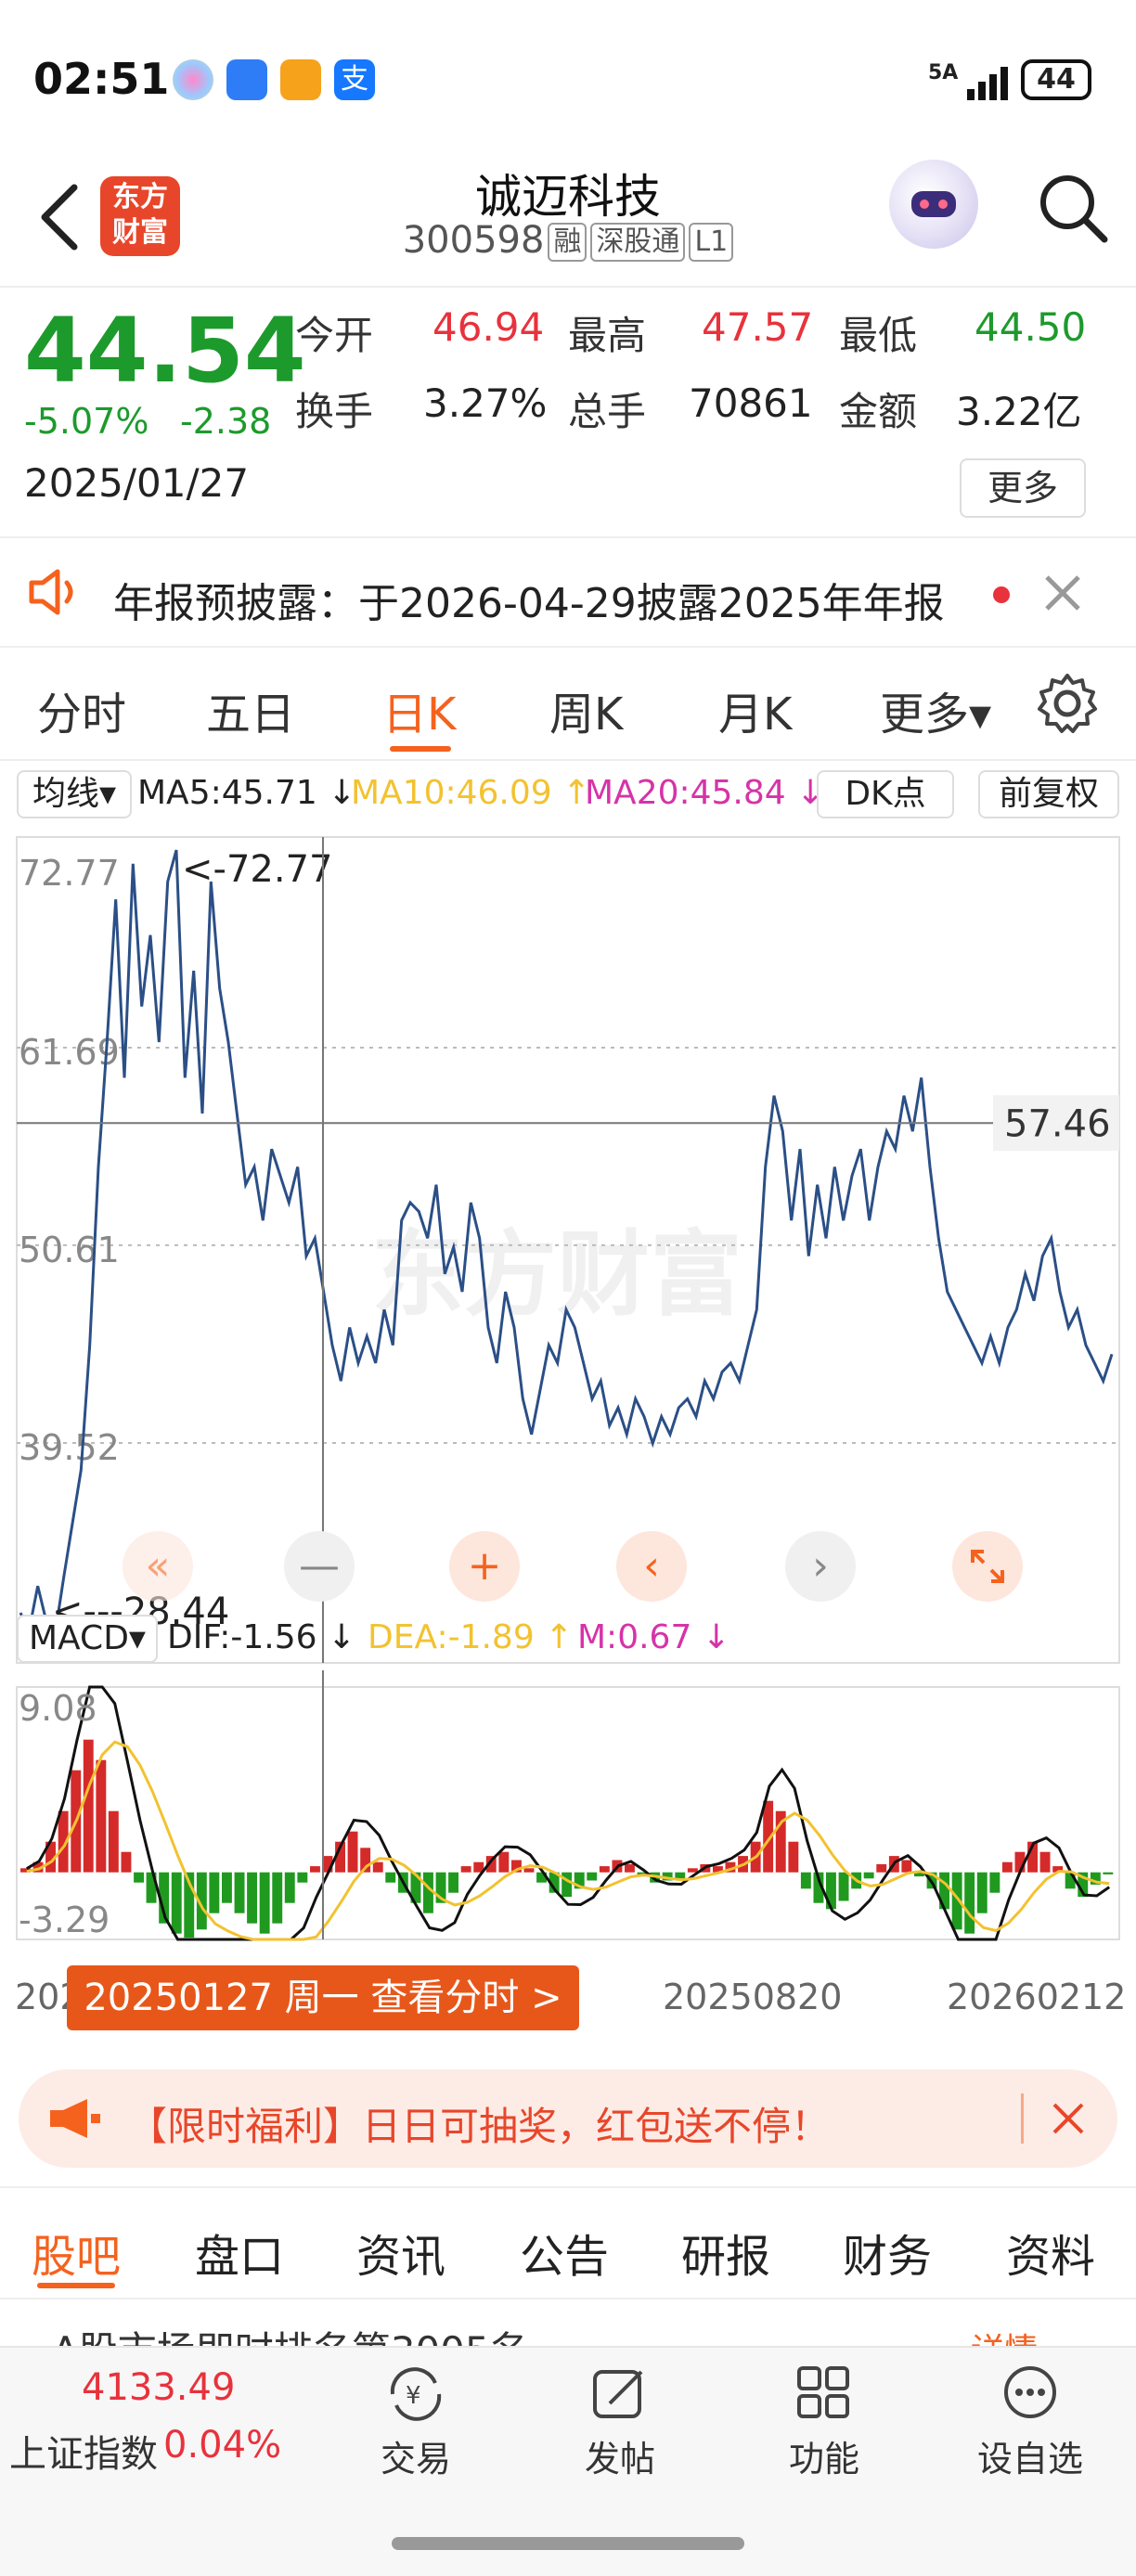 The width and height of the screenshot is (1136, 2576). What do you see at coordinates (242, 1637) in the screenshot?
I see `dif-value: DIF:-1.56` at bounding box center [242, 1637].